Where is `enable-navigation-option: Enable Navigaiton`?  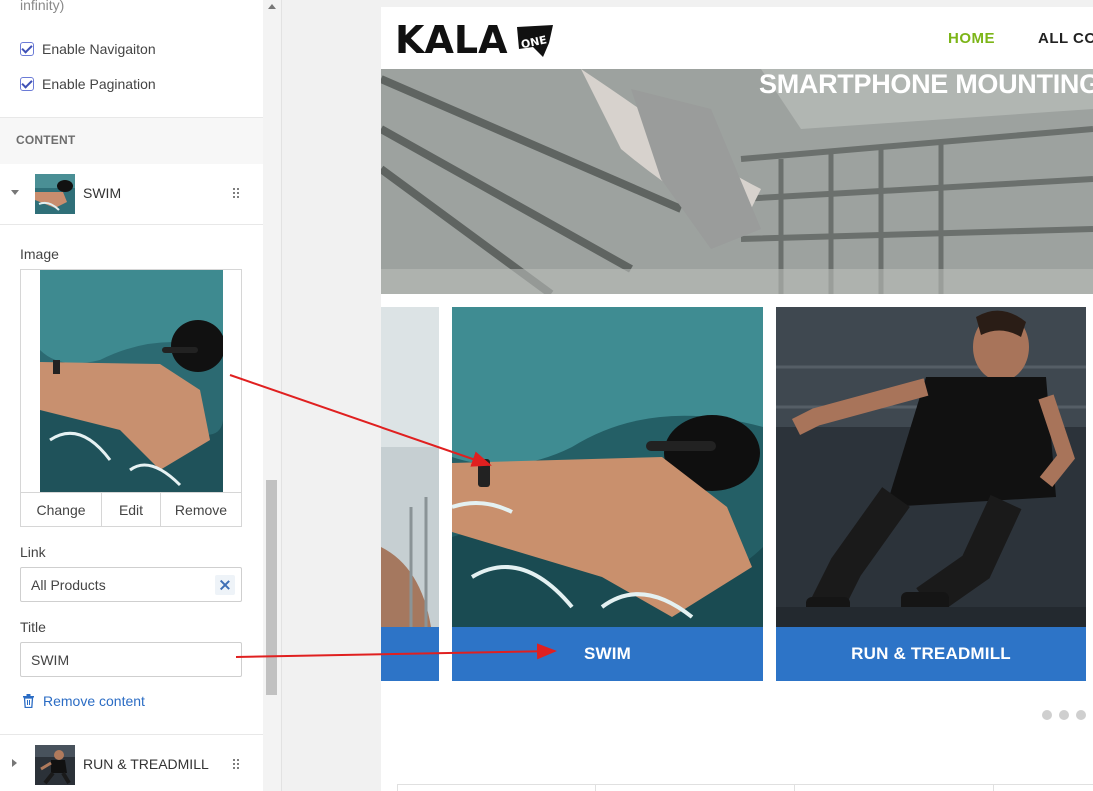
enable-navigation-option: Enable Navigaiton is located at coordinates (88, 49).